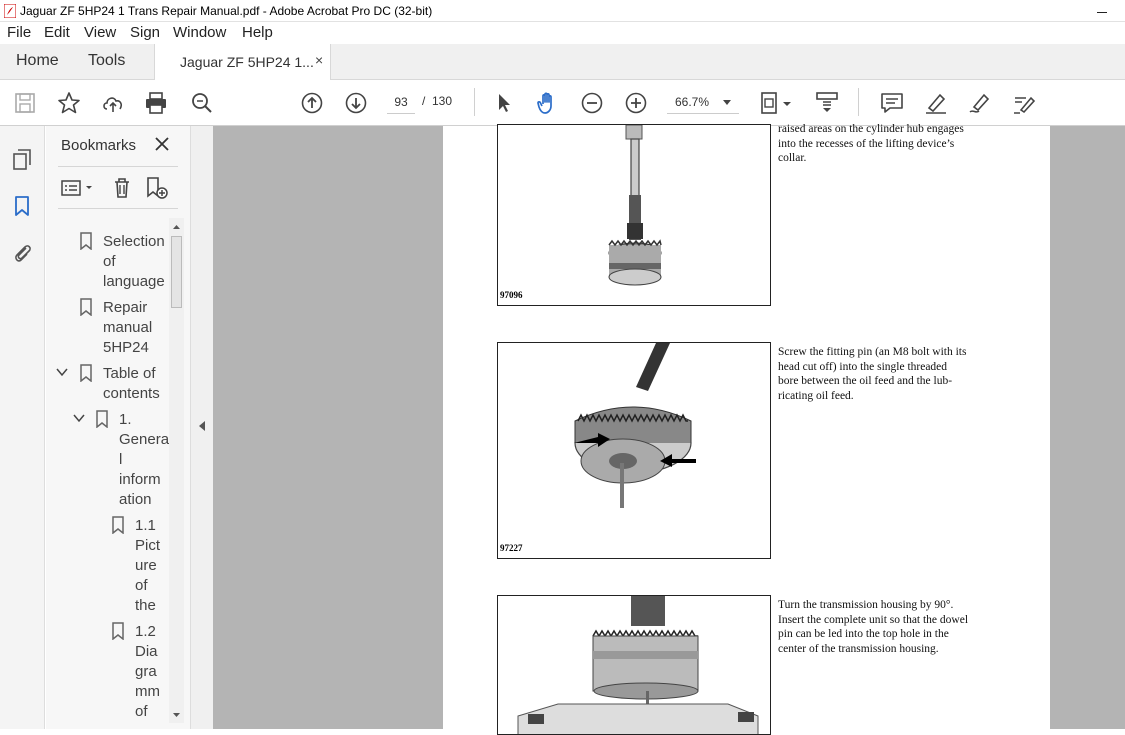 This screenshot has width=1125, height=735. I want to click on next-page-icon, so click(356, 103).